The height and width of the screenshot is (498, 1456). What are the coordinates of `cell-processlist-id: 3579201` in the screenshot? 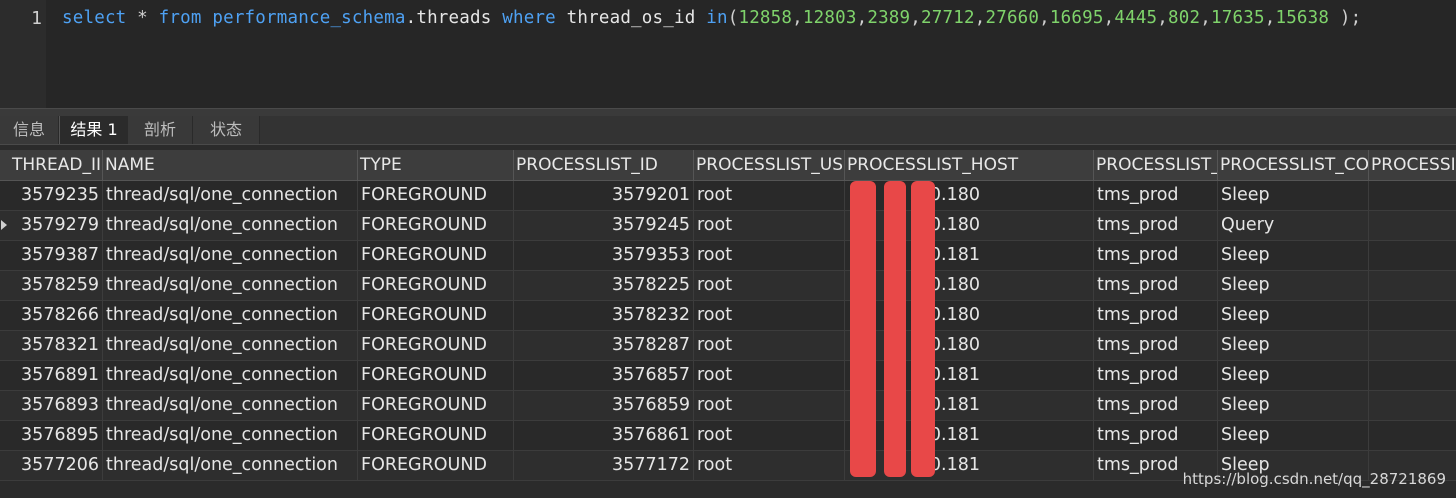 It's located at (604, 195).